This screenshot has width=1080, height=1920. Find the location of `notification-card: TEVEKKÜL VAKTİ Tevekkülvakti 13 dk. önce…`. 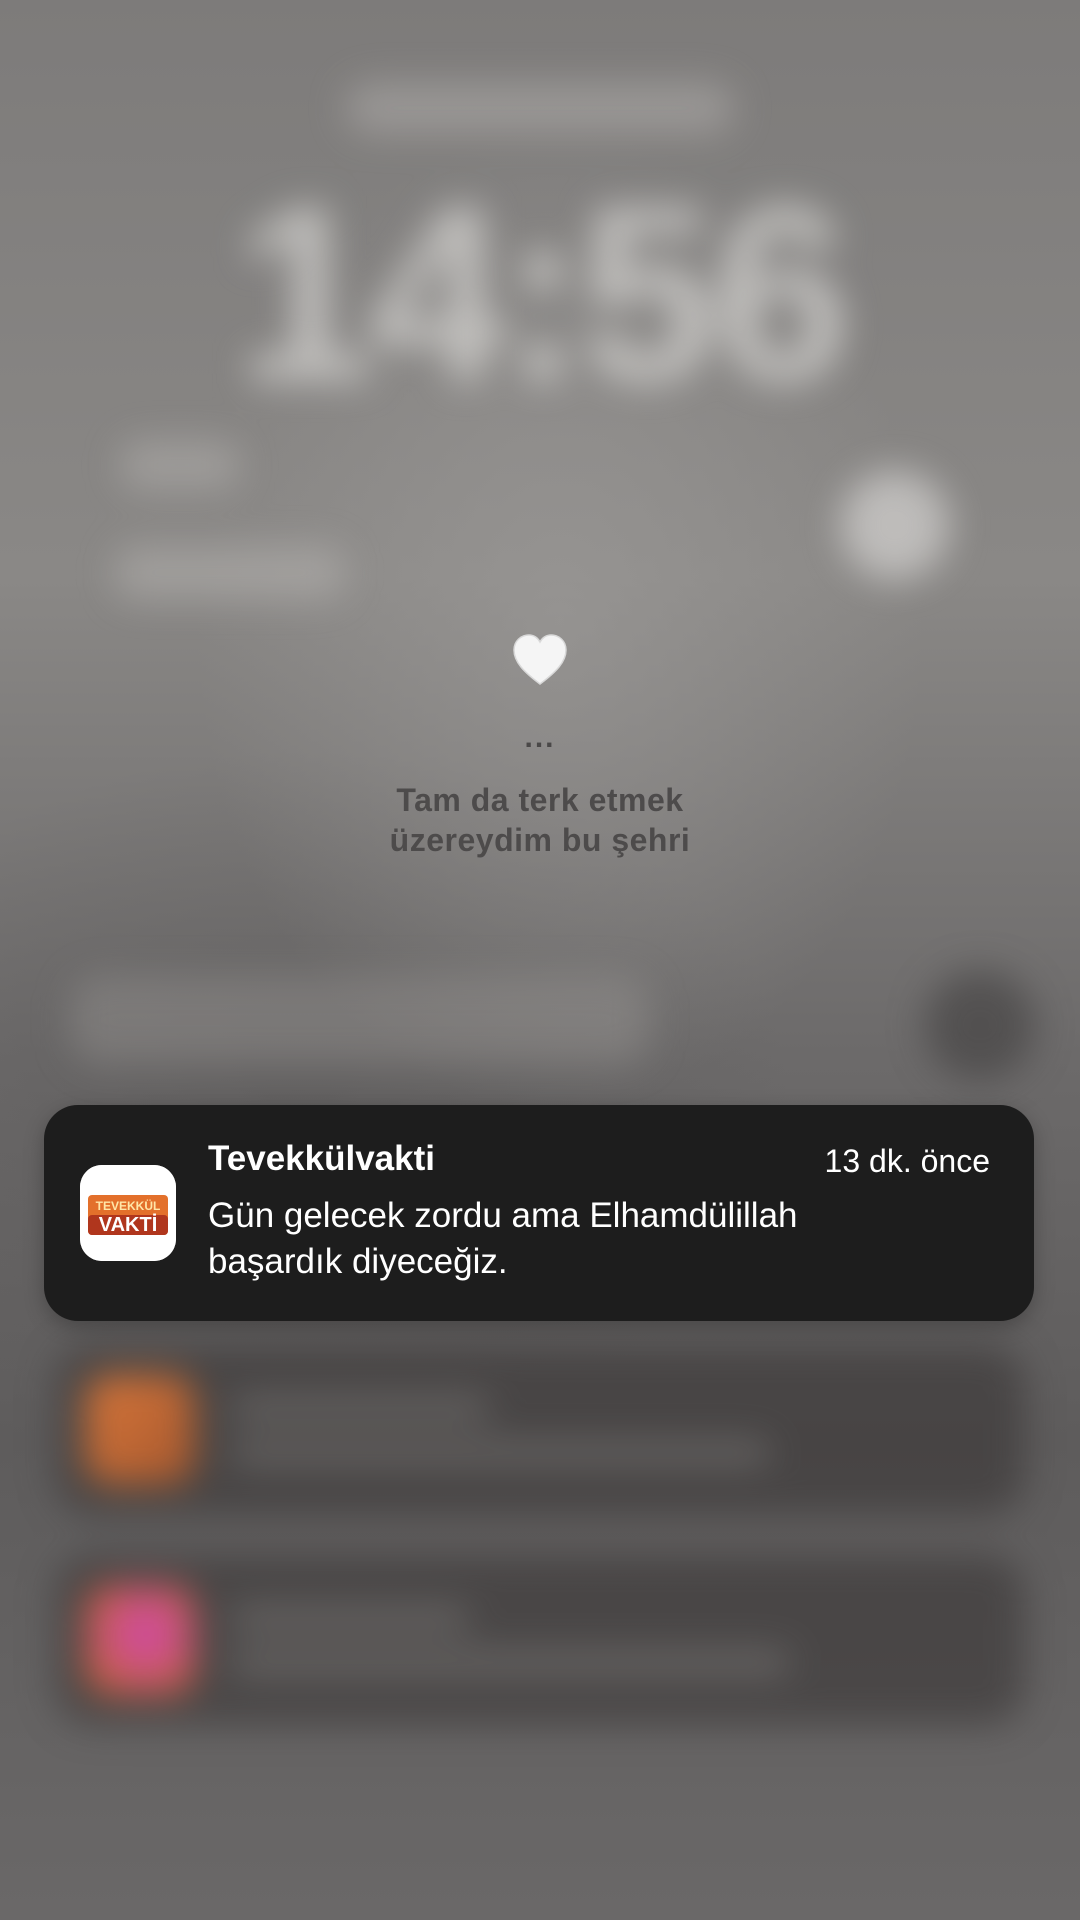

notification-card: TEVEKKÜL VAKTİ Tevekkülvakti 13 dk. önce… is located at coordinates (539, 1213).